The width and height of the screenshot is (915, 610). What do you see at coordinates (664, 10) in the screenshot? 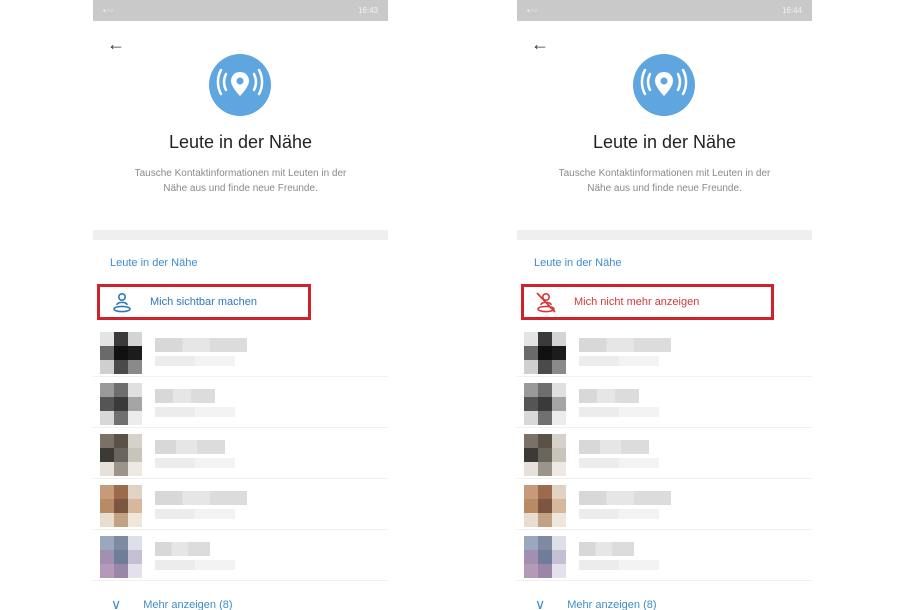
I see `status-bar: ▪◦▫ 16:44` at bounding box center [664, 10].